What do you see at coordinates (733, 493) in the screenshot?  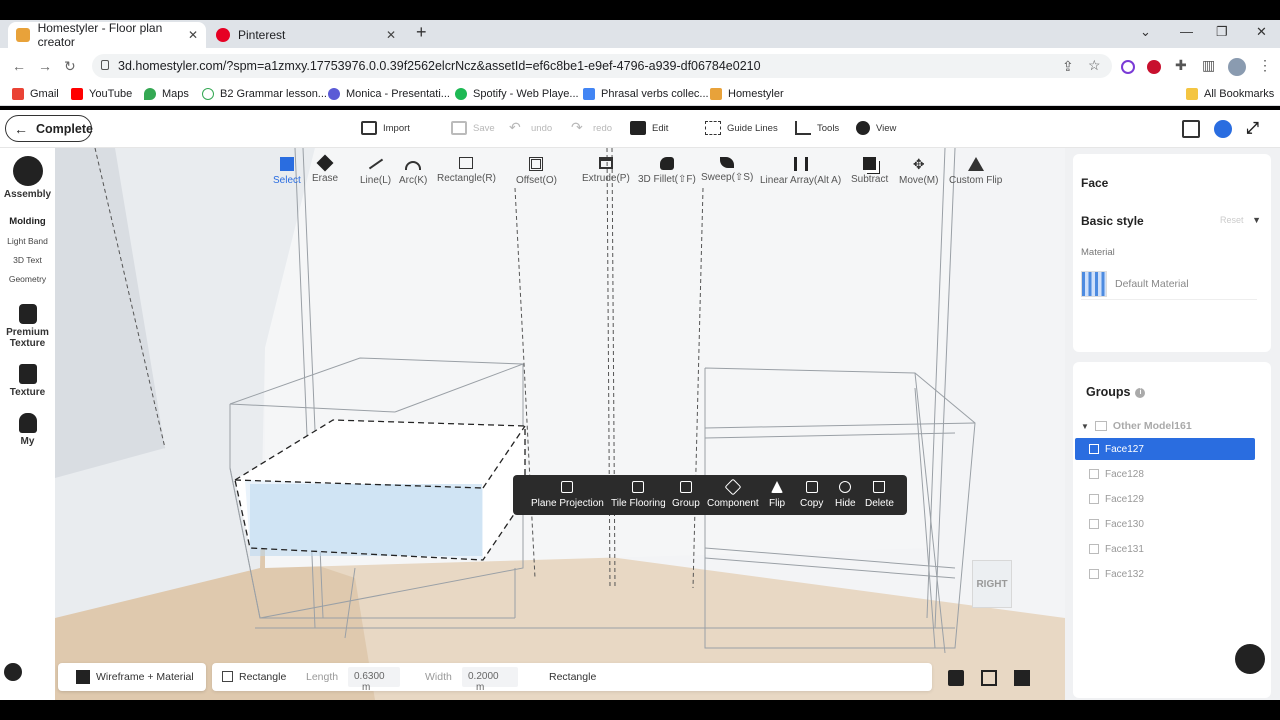 I see `component-button: Component` at bounding box center [733, 493].